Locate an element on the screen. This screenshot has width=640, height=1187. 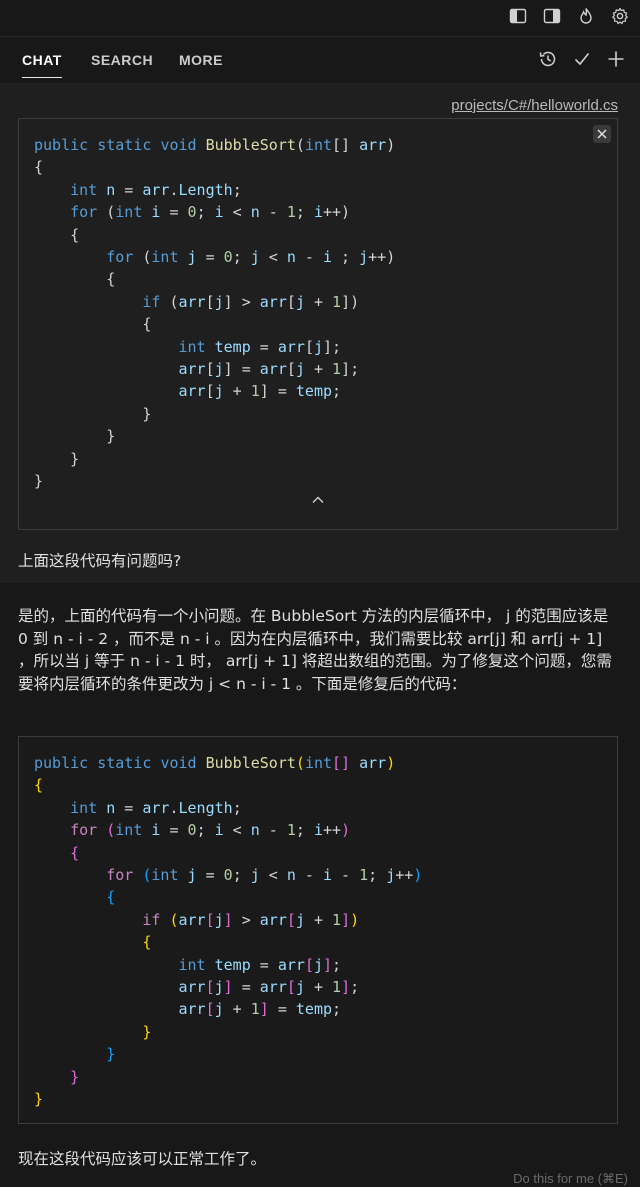
sidebar-left-icon is located at coordinates (518, 16).